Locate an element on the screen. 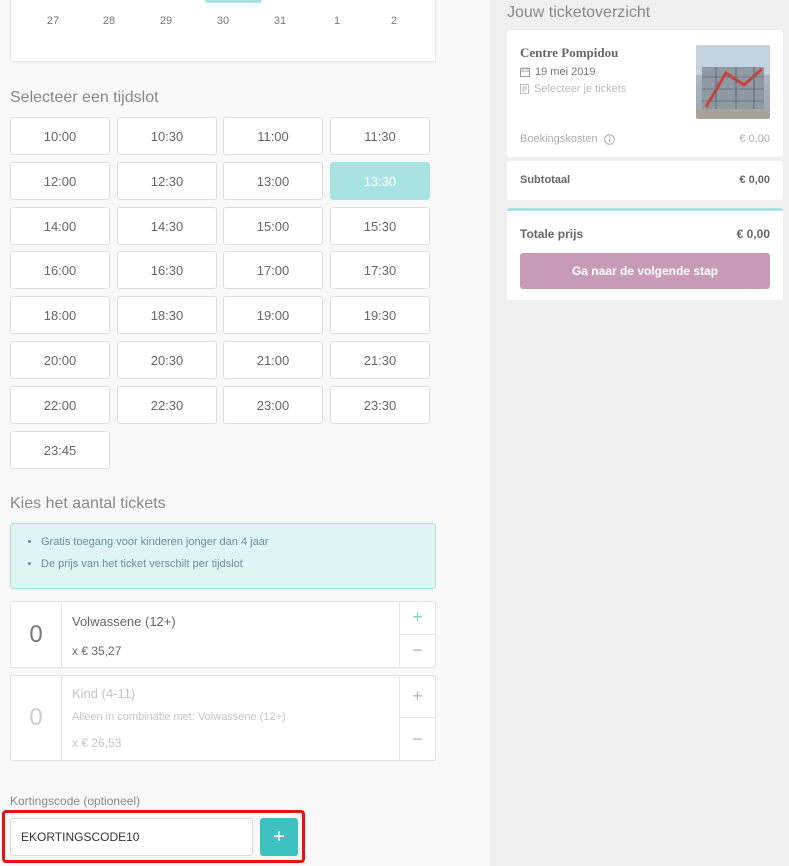 The height and width of the screenshot is (866, 789). timeslot-button: 21:00 is located at coordinates (273, 360).